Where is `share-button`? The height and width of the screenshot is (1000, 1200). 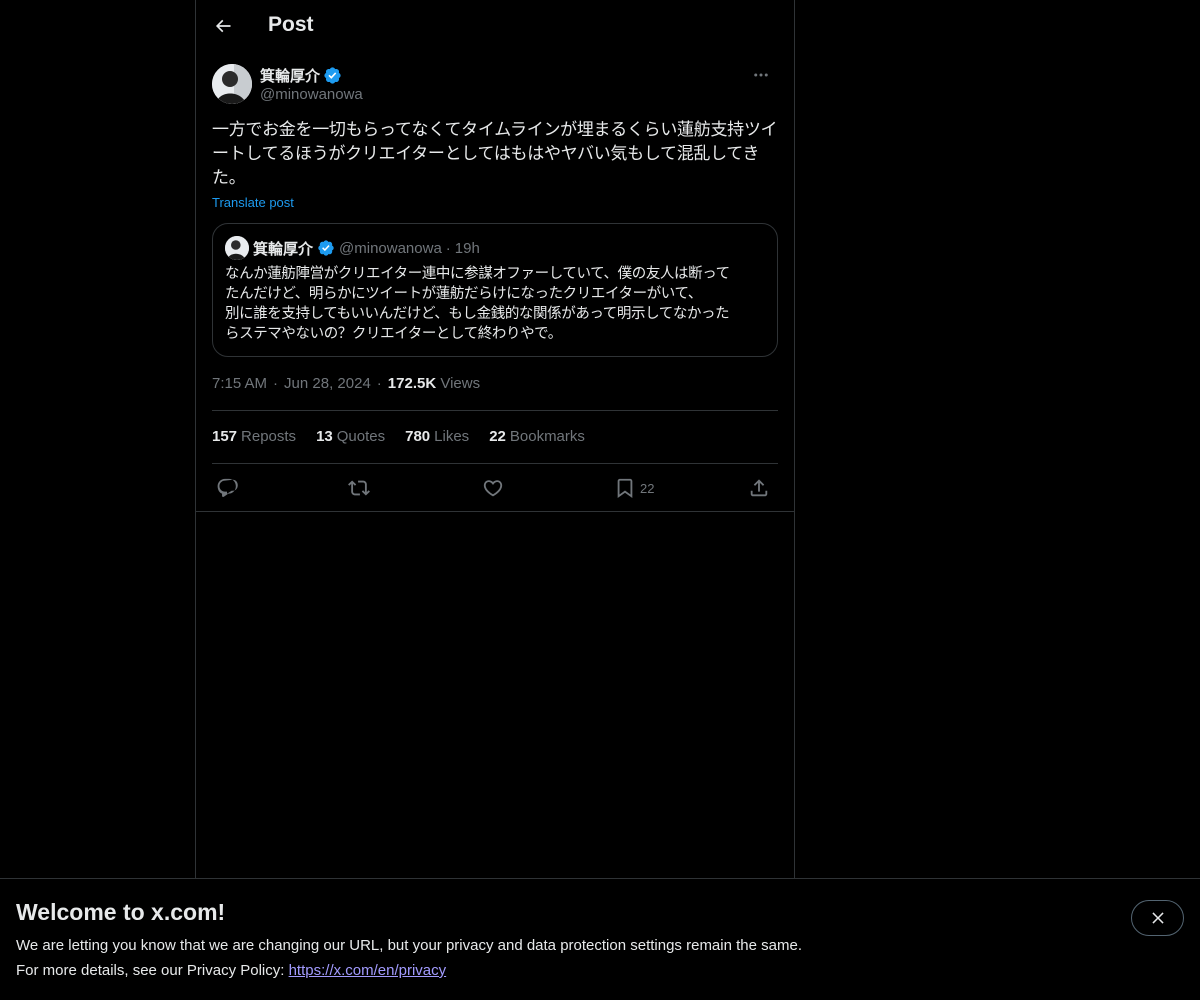
share-button is located at coordinates (759, 488).